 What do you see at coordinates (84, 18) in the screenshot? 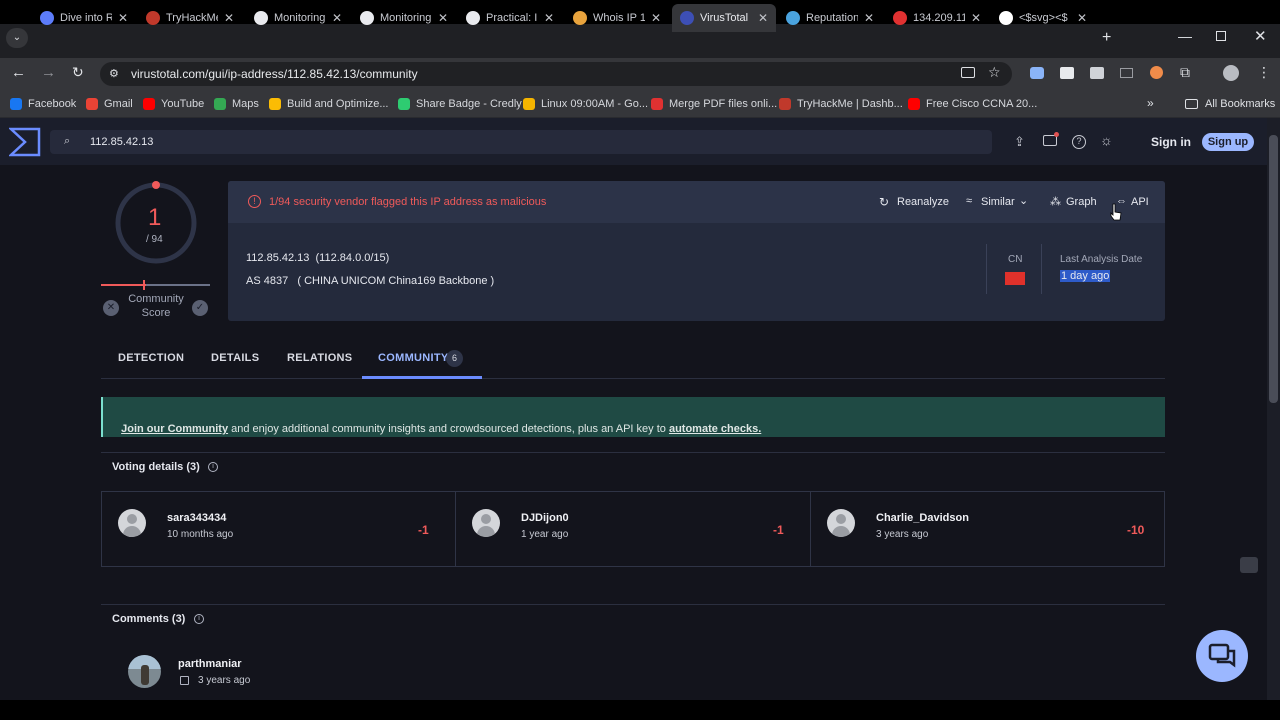
I see `browser-tab: Dive into R ✕` at bounding box center [84, 18].